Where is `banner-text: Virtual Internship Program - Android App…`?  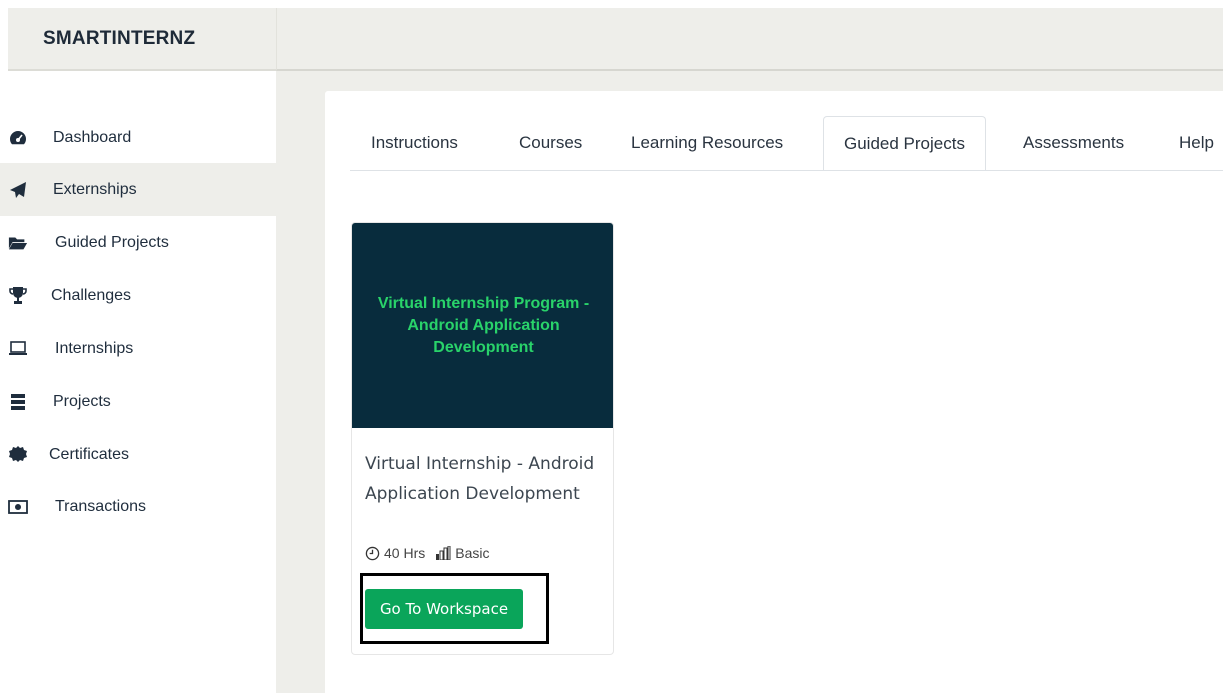
banner-text: Virtual Internship Program - Android App… is located at coordinates (483, 325).